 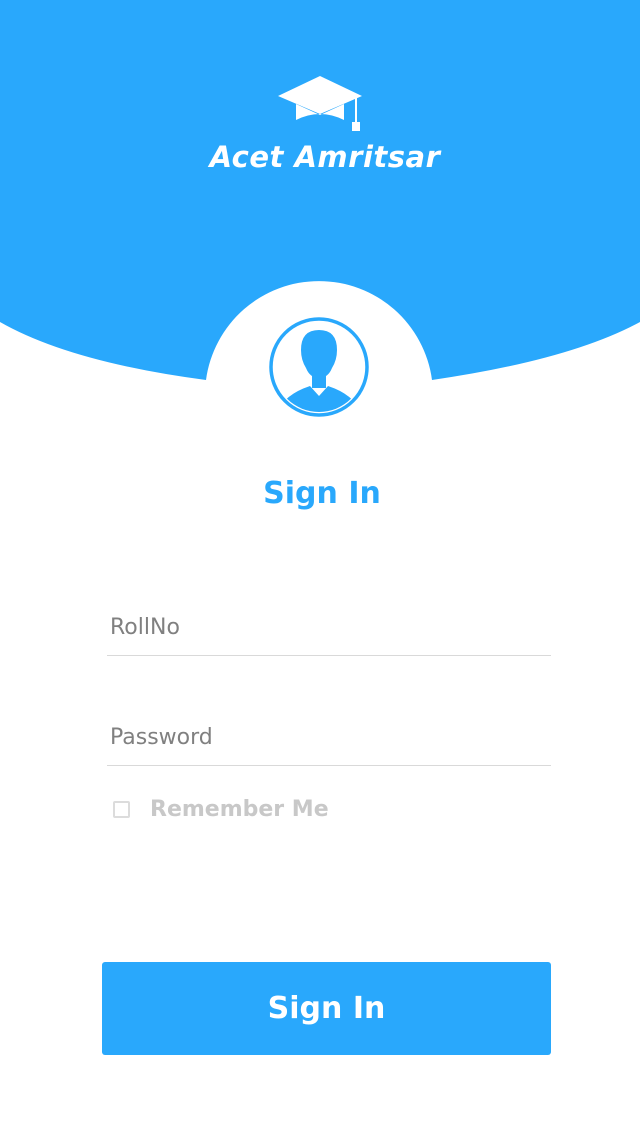 What do you see at coordinates (239, 809) in the screenshot?
I see `remember-me-label: Remember Me` at bounding box center [239, 809].